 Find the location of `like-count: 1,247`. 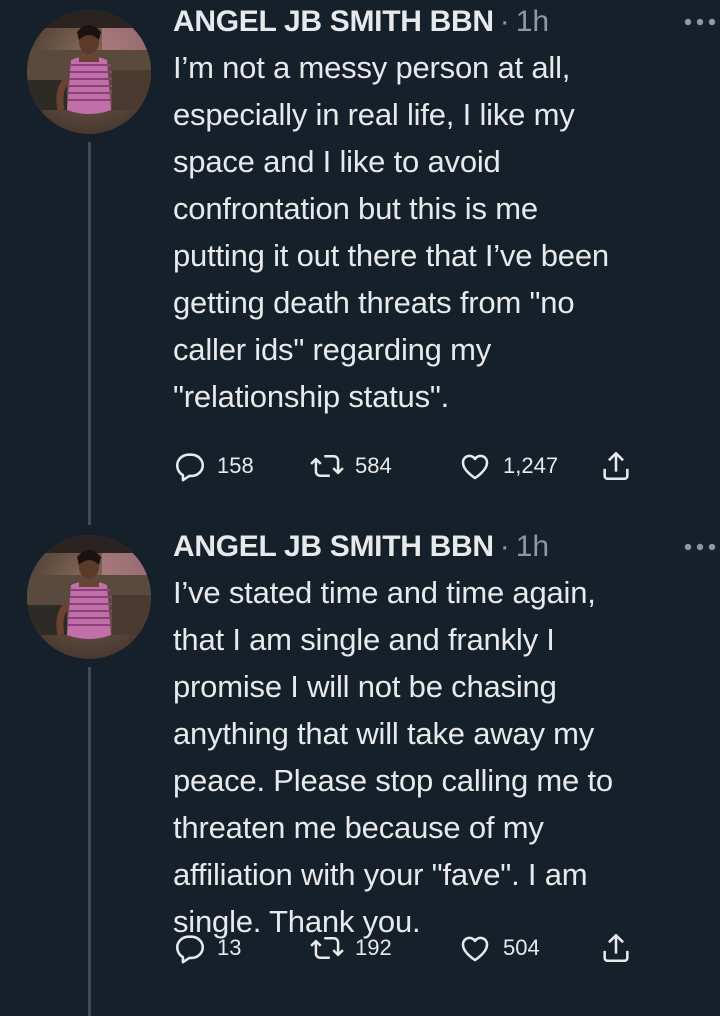

like-count: 1,247 is located at coordinates (531, 465).